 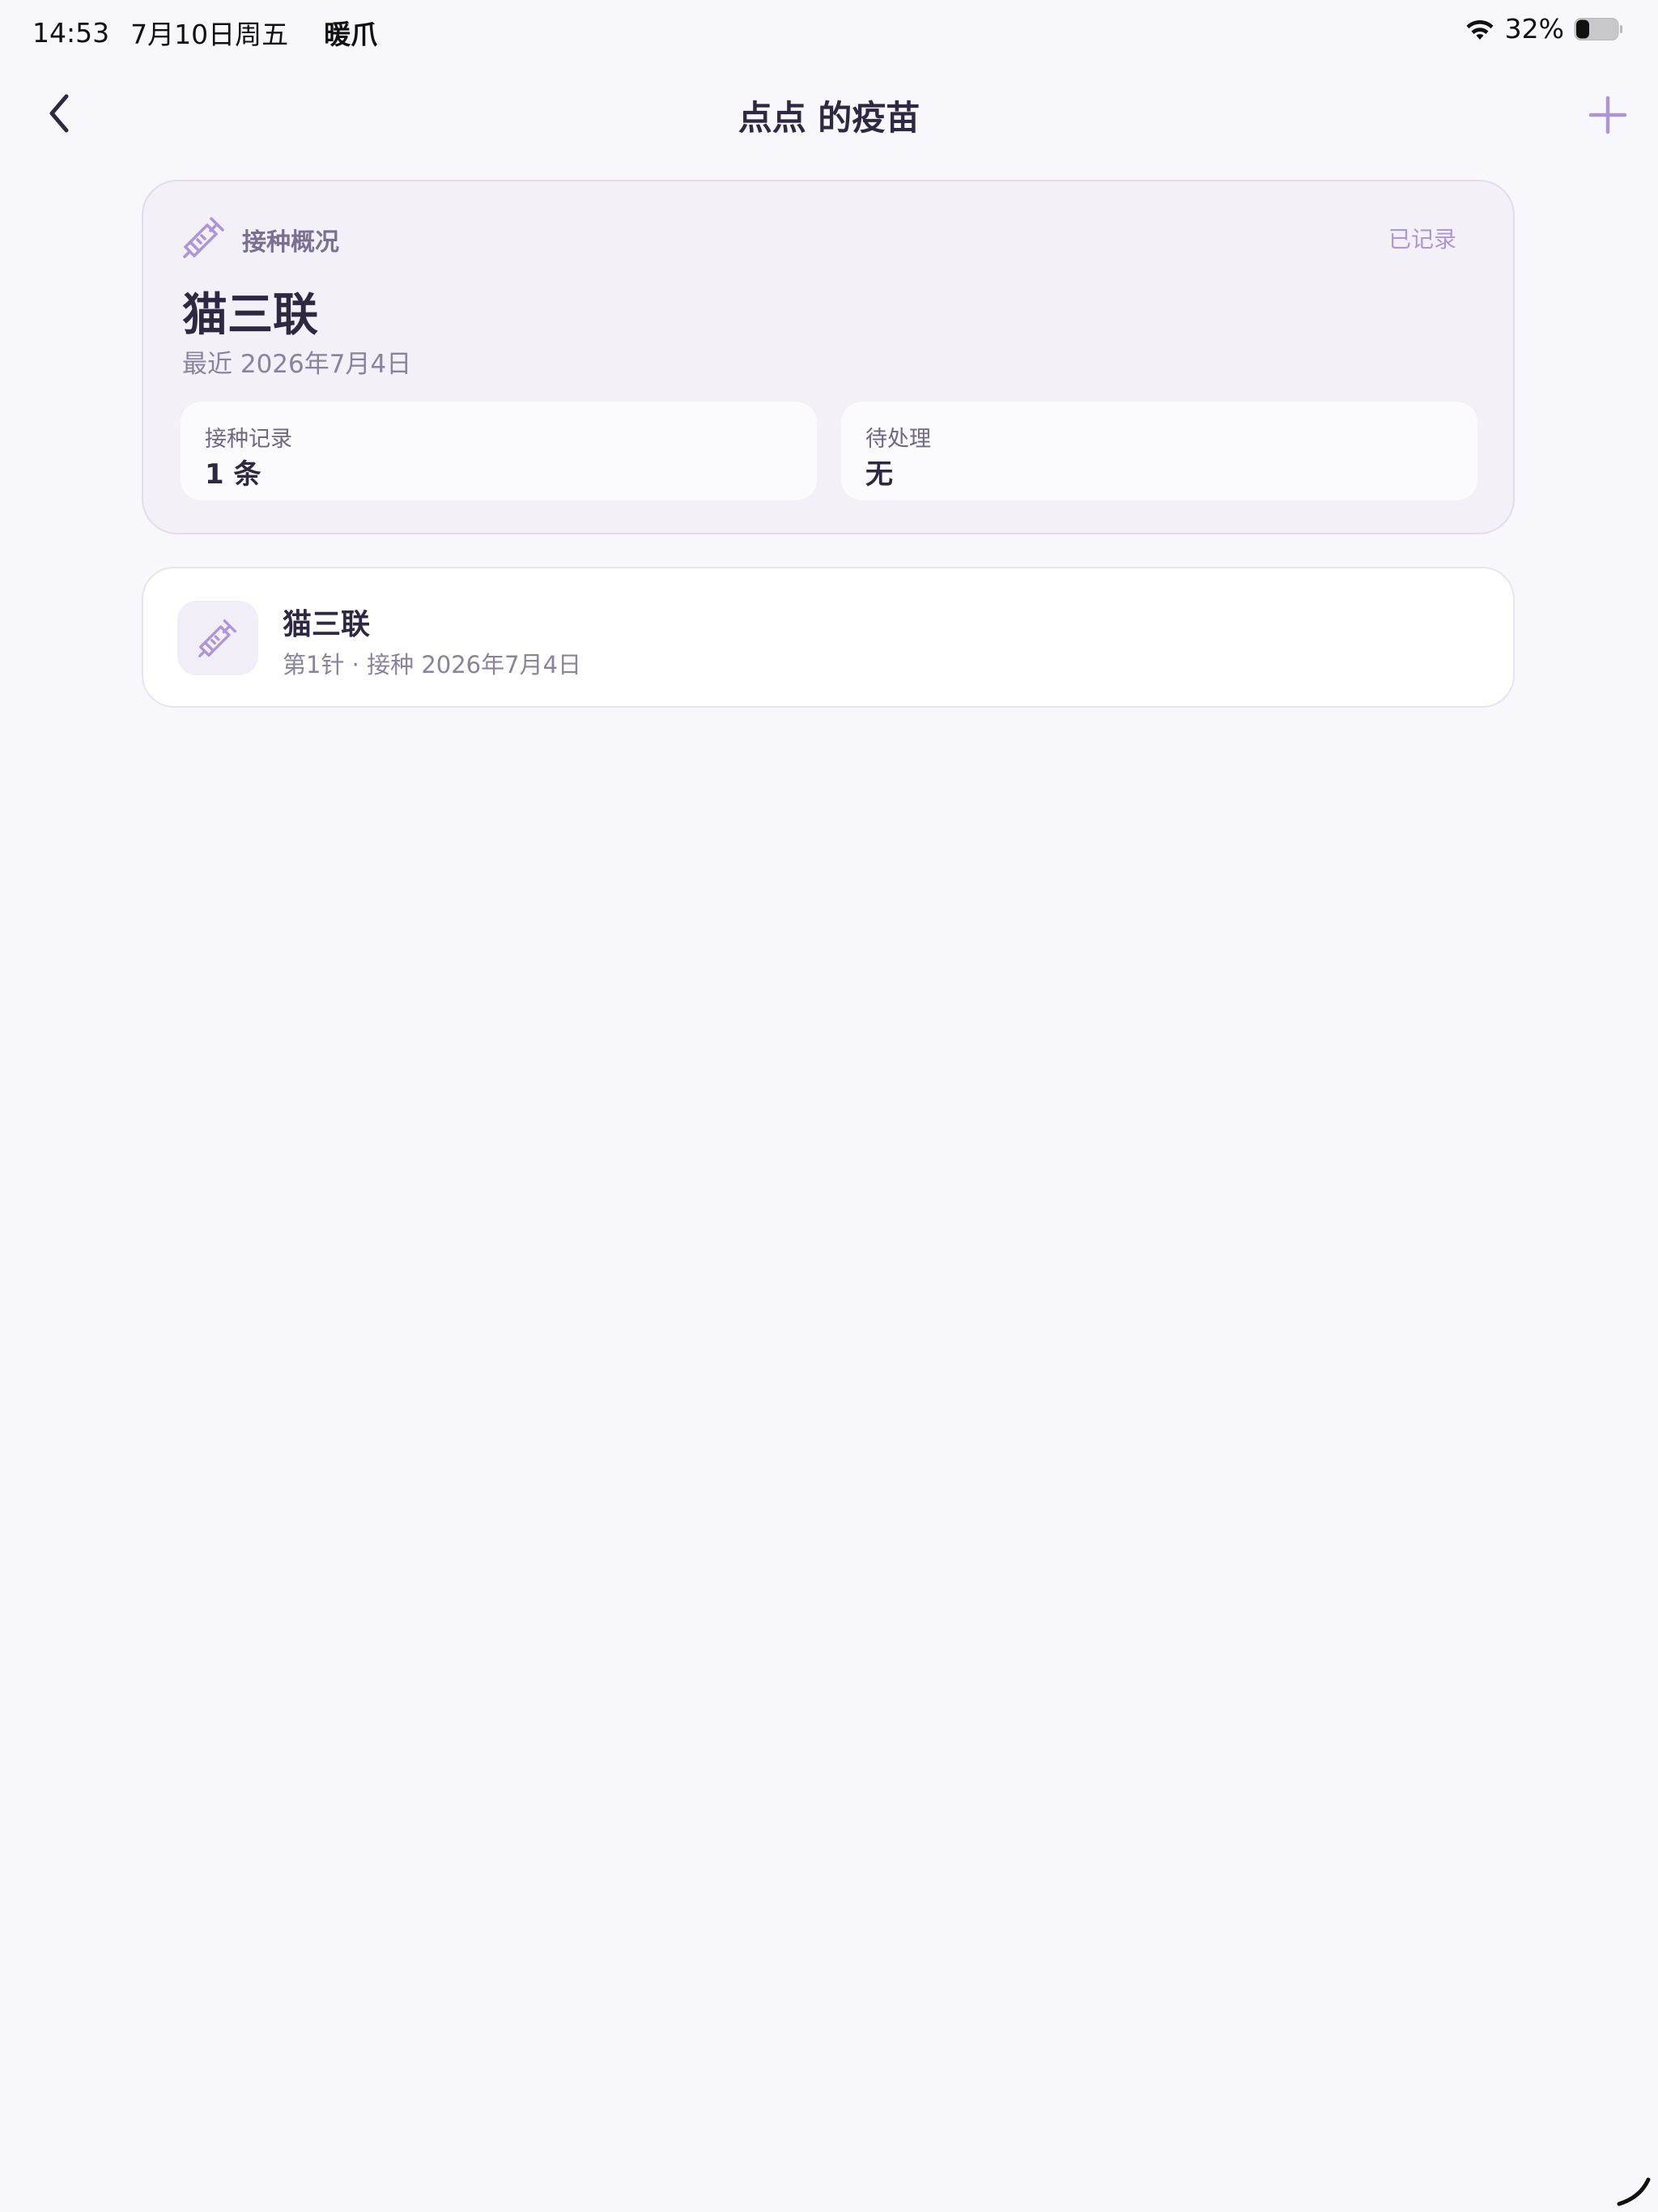 What do you see at coordinates (297, 364) in the screenshot?
I see `recent-date: 最近 2026年7月4日` at bounding box center [297, 364].